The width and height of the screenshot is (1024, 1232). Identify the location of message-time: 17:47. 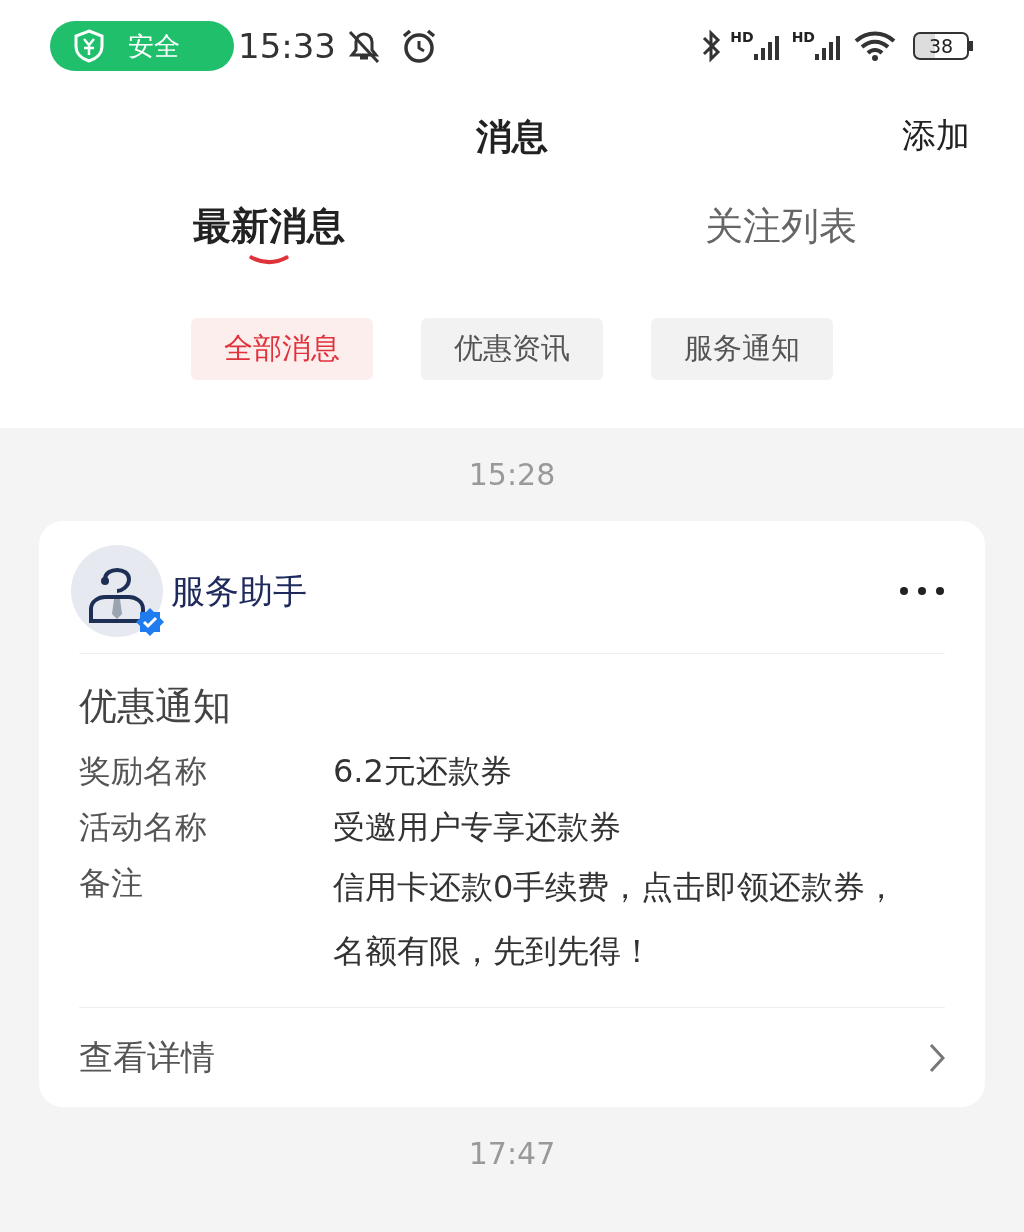
(512, 1153).